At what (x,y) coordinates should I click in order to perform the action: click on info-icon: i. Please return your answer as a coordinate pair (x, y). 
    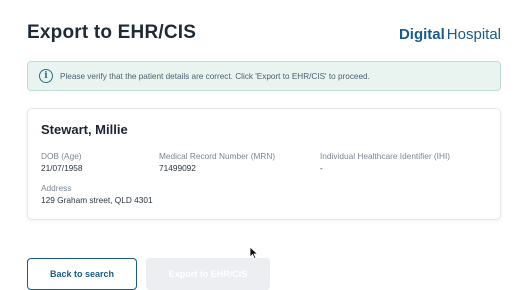
    Looking at the image, I should click on (46, 76).